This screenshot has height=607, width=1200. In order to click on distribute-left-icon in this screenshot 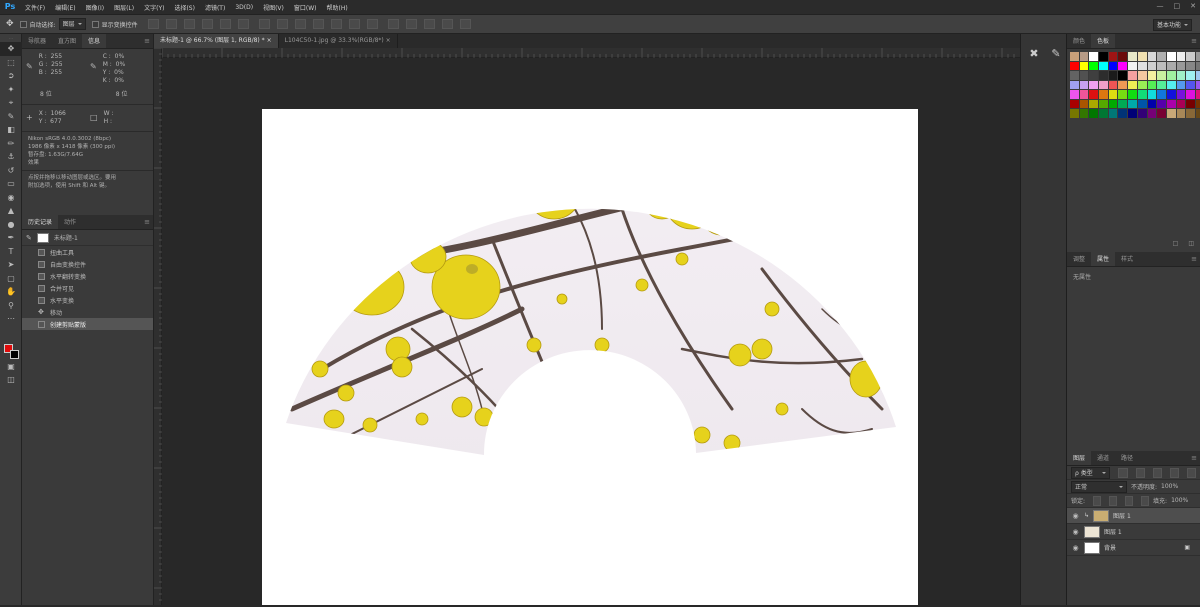, I will do `click(318, 24)`.